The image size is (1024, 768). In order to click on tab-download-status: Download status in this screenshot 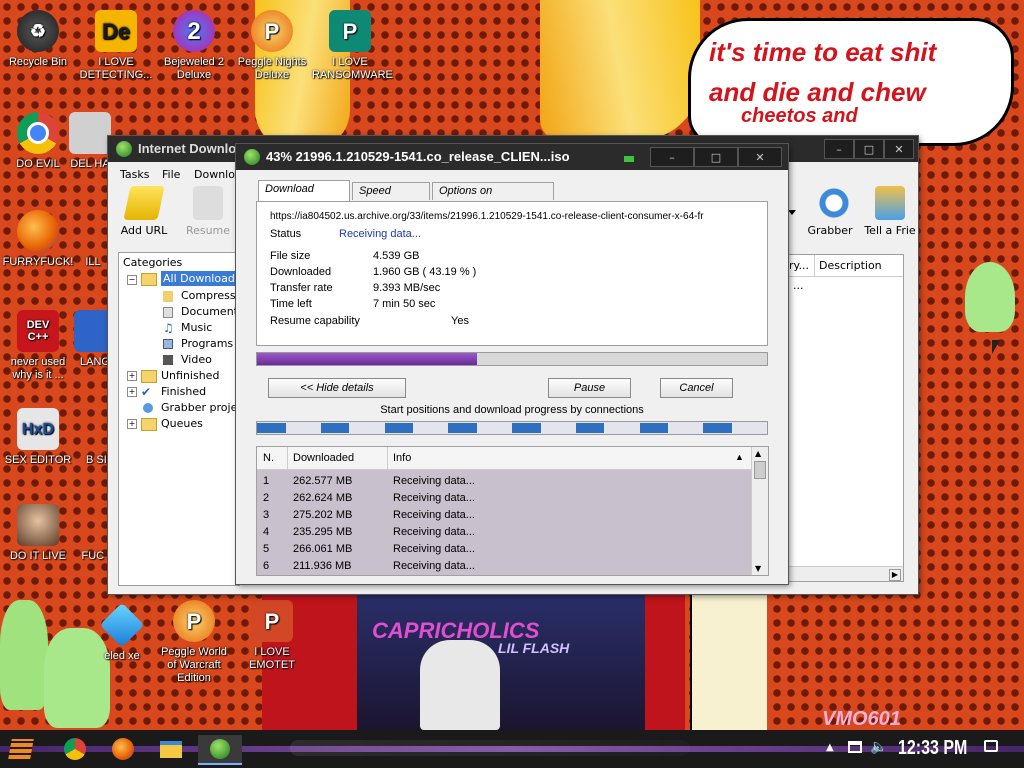, I will do `click(304, 196)`.